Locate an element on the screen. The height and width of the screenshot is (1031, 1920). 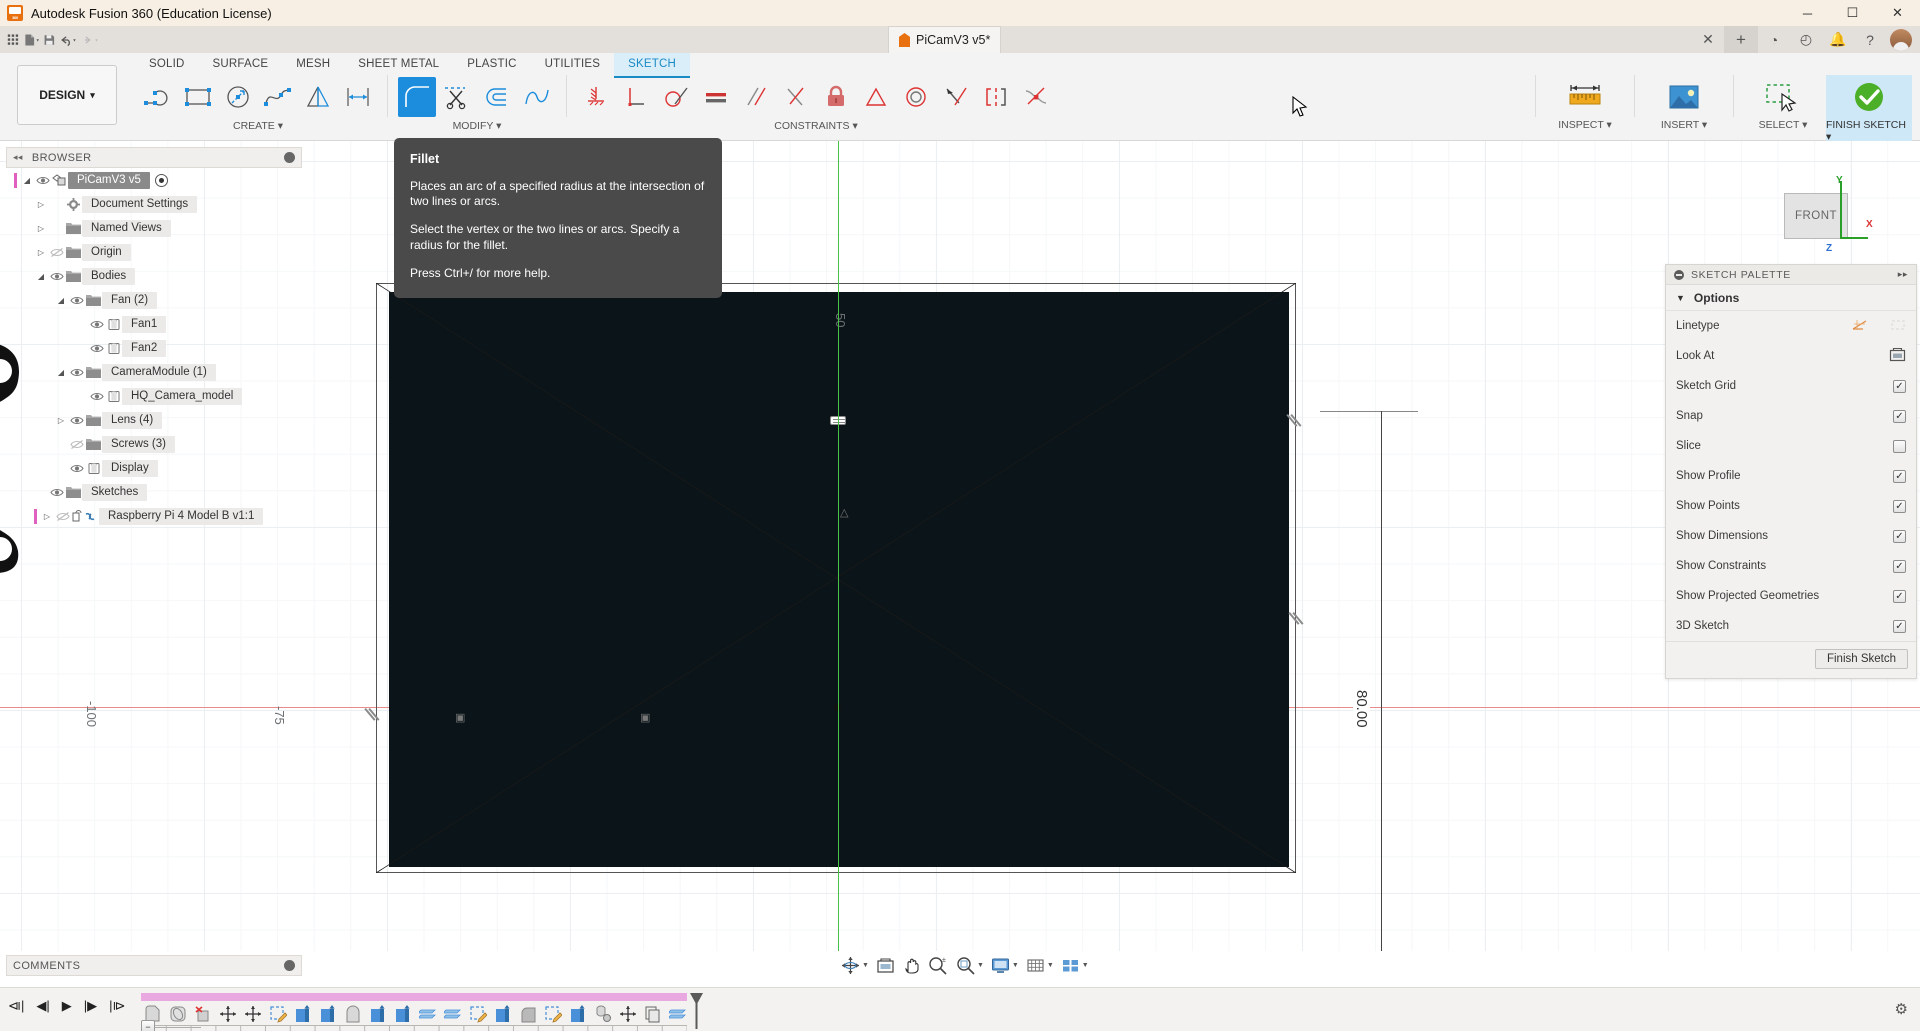
finish-sketch-button: FINISH SKETCH ▾ is located at coordinates (1869, 109).